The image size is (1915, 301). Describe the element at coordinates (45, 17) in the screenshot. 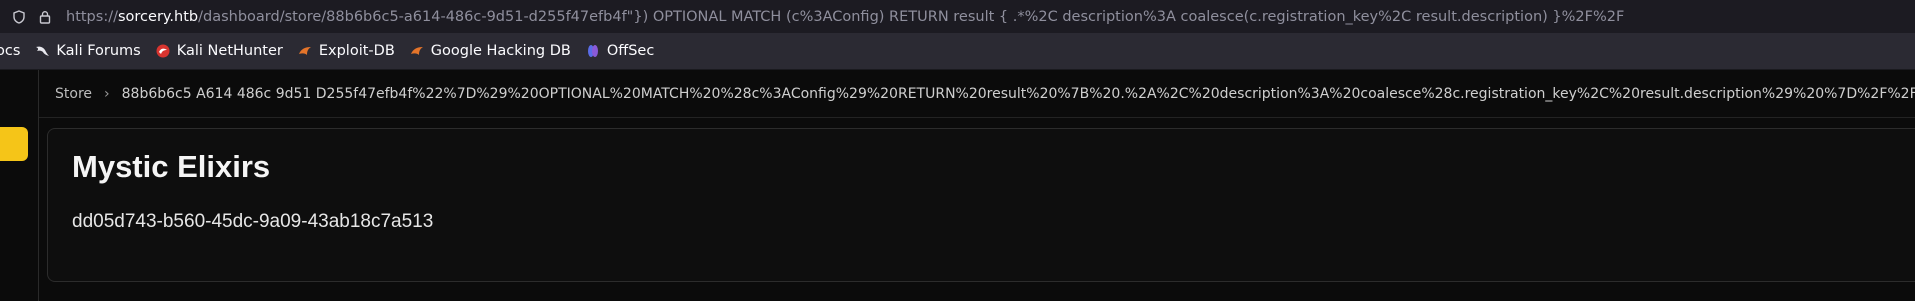

I see `lock-icon` at that location.